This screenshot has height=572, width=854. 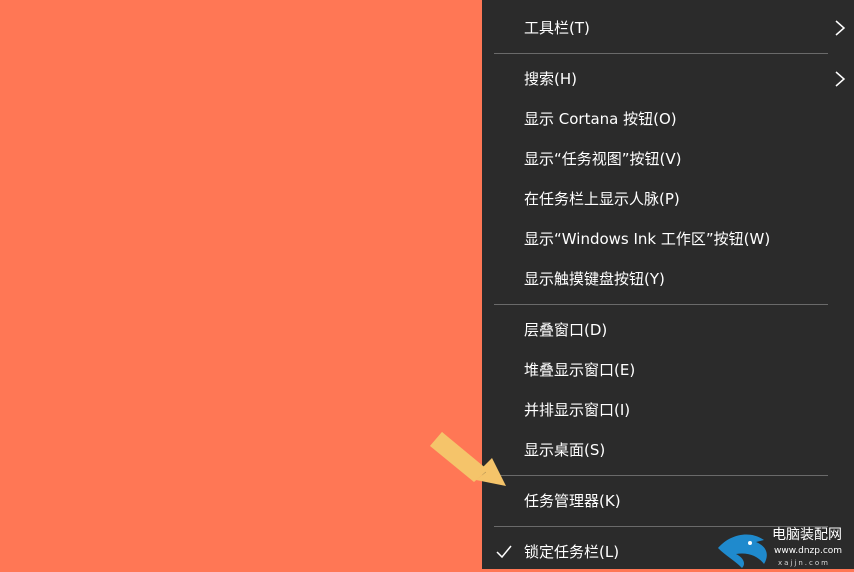 What do you see at coordinates (504, 552) in the screenshot?
I see `checkmark-icon` at bounding box center [504, 552].